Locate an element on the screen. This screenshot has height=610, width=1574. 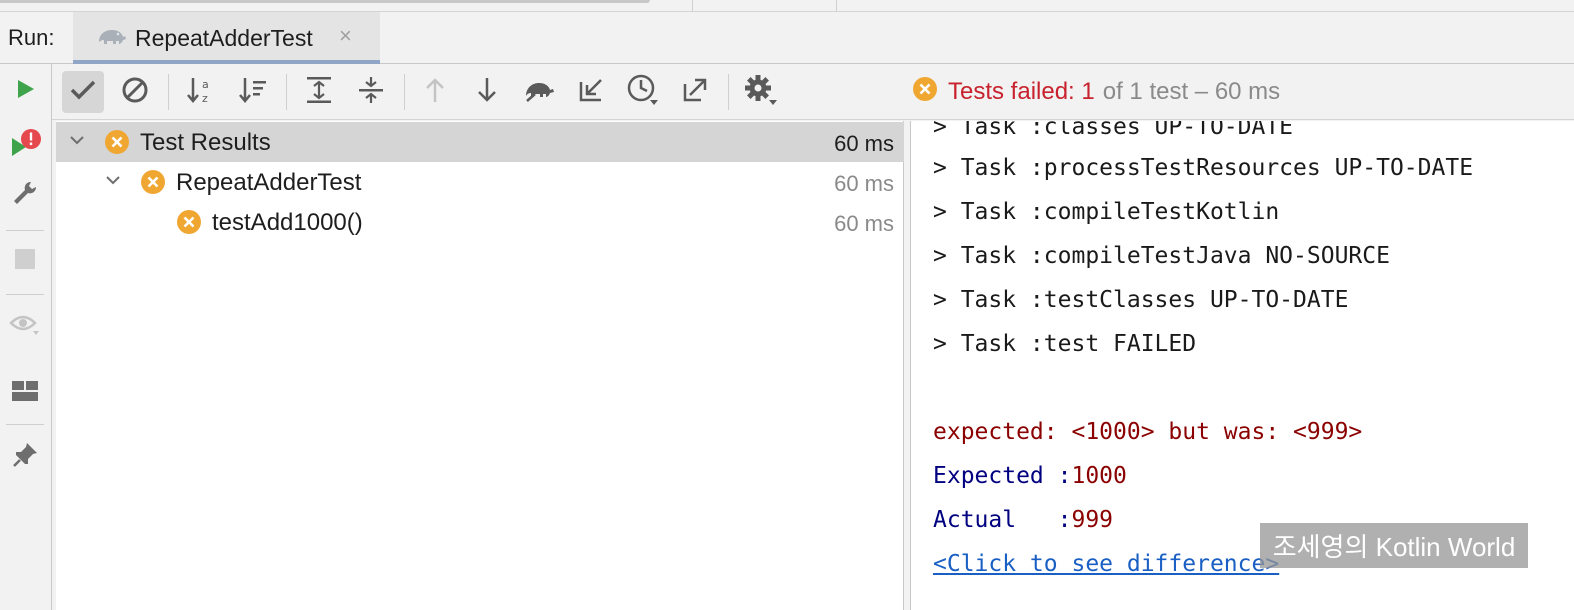
tree-row-label: Test Results is located at coordinates (205, 142).